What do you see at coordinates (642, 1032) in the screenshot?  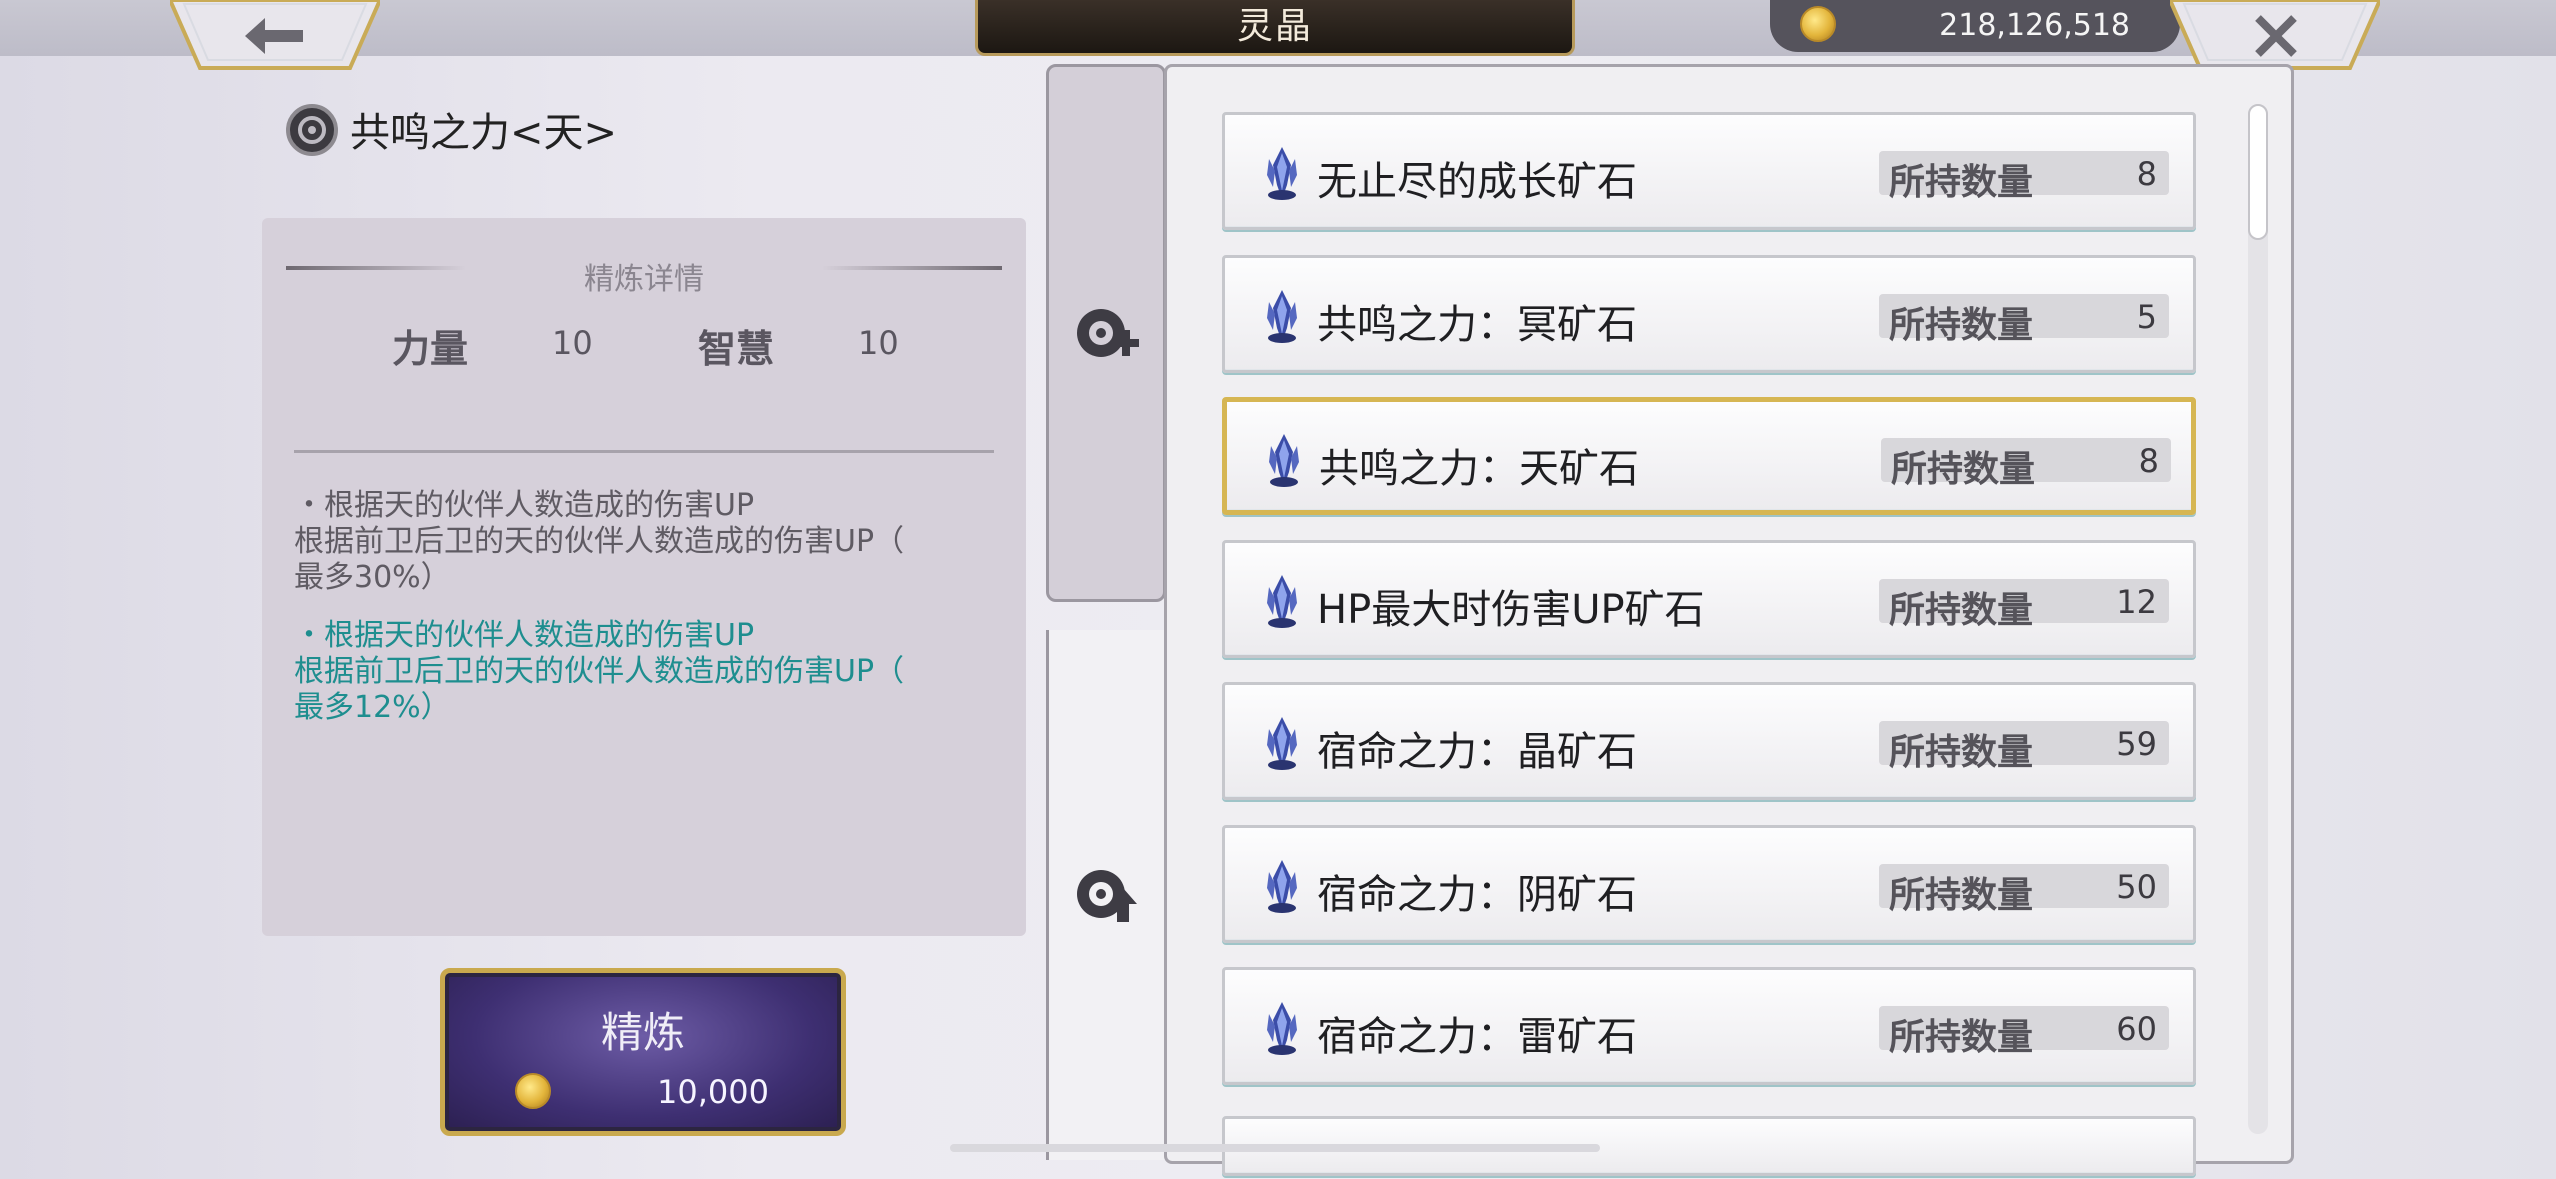 I see `refine-label: 精炼` at bounding box center [642, 1032].